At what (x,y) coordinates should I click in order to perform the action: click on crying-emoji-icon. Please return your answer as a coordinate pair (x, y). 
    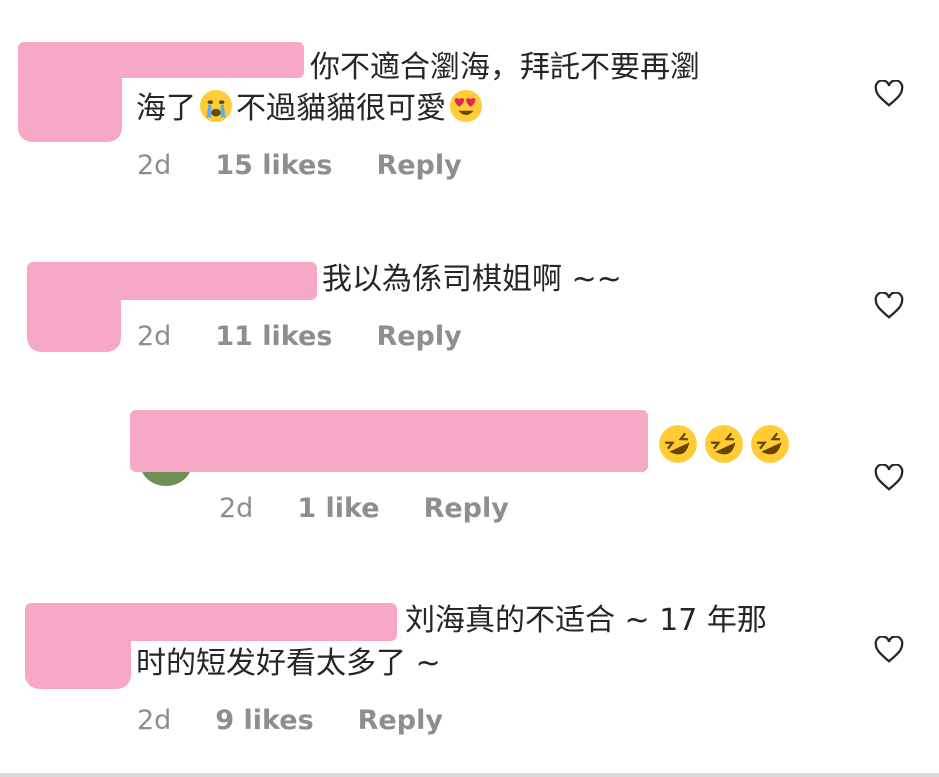
    Looking at the image, I should click on (216, 106).